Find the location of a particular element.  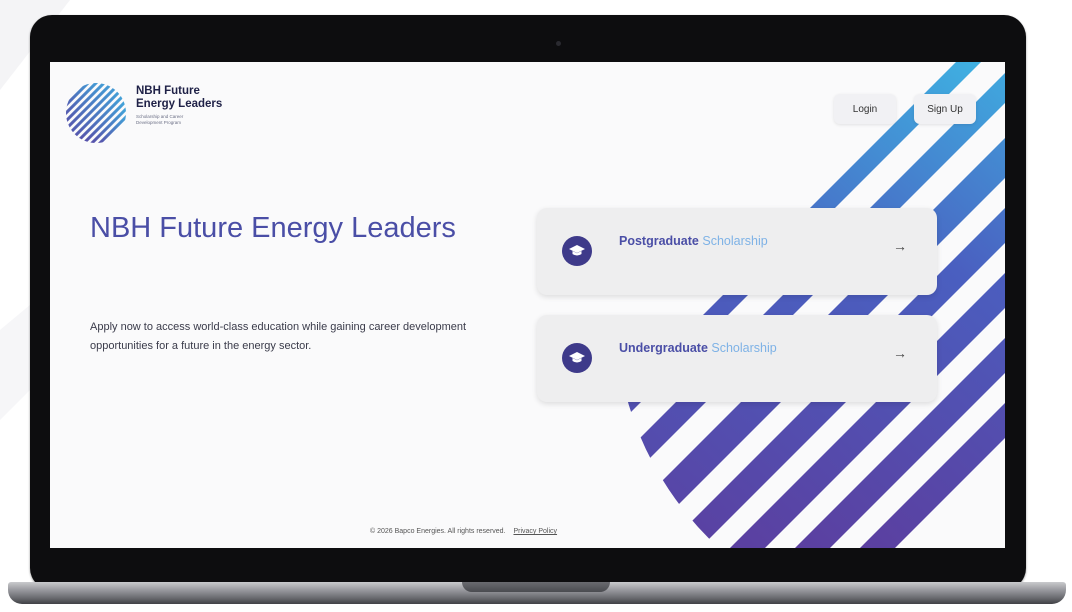

brand-name: NBH Future Energy Leaders is located at coordinates (179, 97).